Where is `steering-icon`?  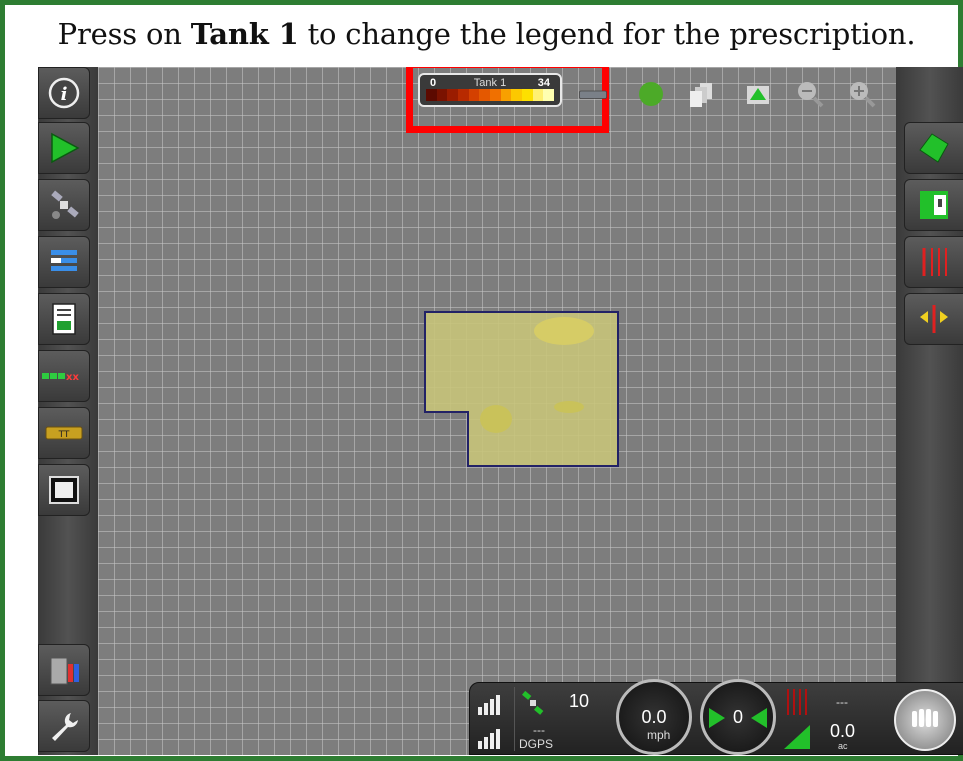
steering-icon is located at coordinates (925, 718).